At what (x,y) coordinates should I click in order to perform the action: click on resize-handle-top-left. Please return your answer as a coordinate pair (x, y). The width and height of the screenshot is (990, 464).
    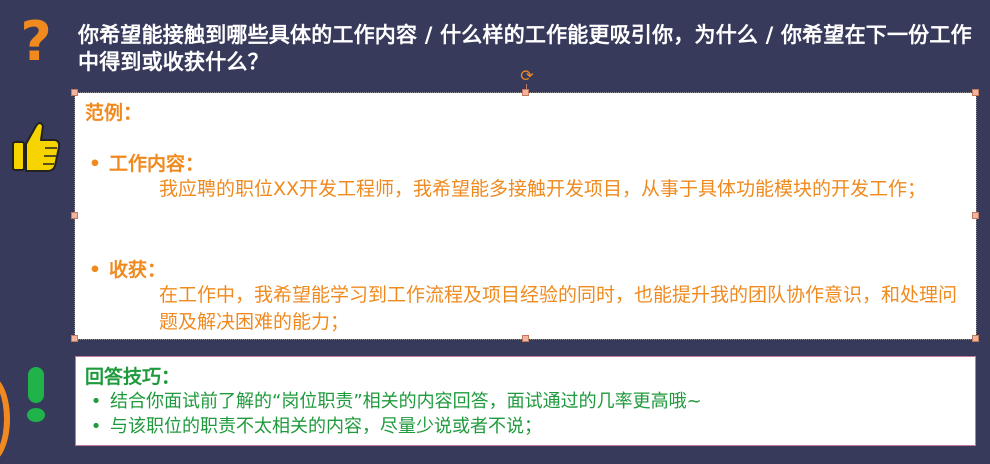
    Looking at the image, I should click on (74, 92).